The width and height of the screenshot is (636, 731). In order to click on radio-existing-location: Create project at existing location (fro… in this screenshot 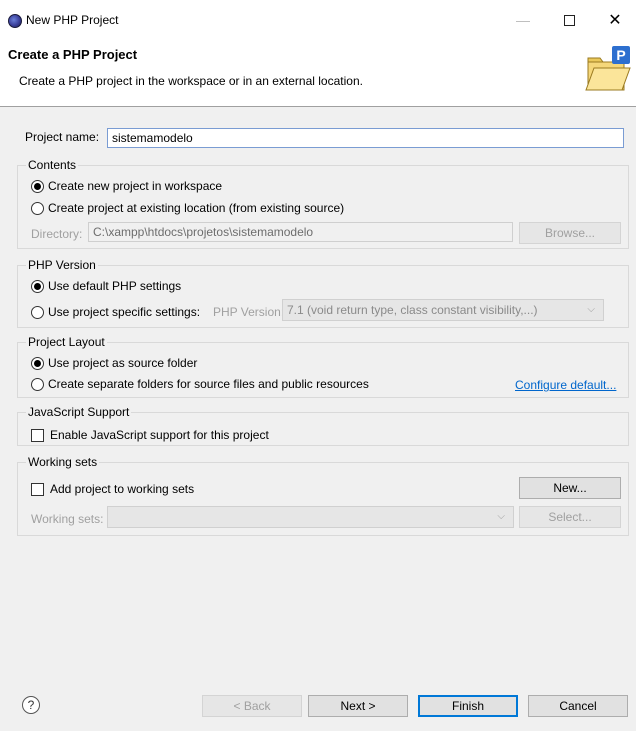, I will do `click(187, 208)`.